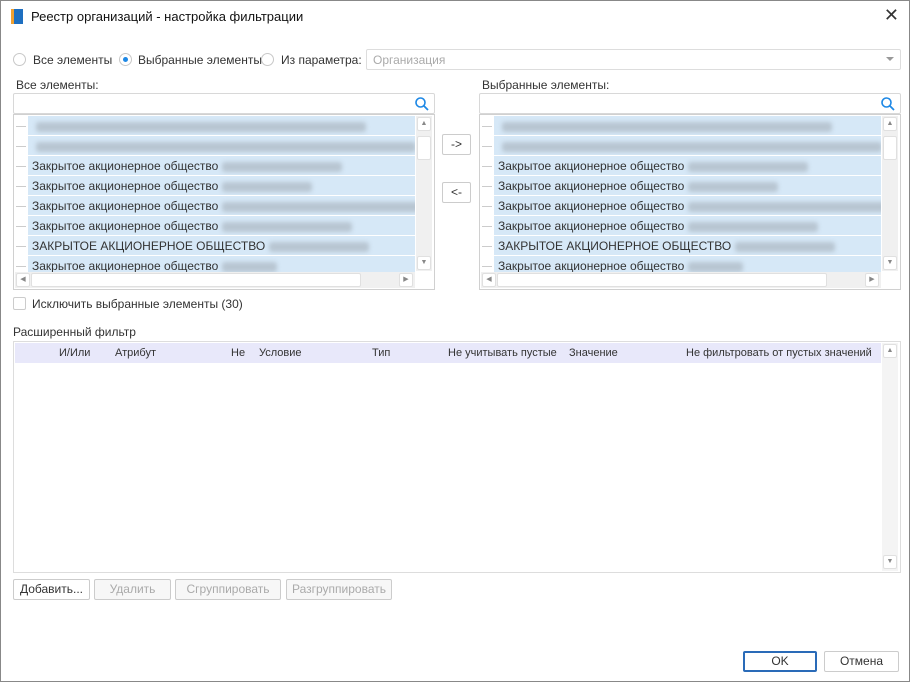 This screenshot has height=682, width=910. What do you see at coordinates (339, 589) in the screenshot?
I see `ungroup-button: Разгруппировать` at bounding box center [339, 589].